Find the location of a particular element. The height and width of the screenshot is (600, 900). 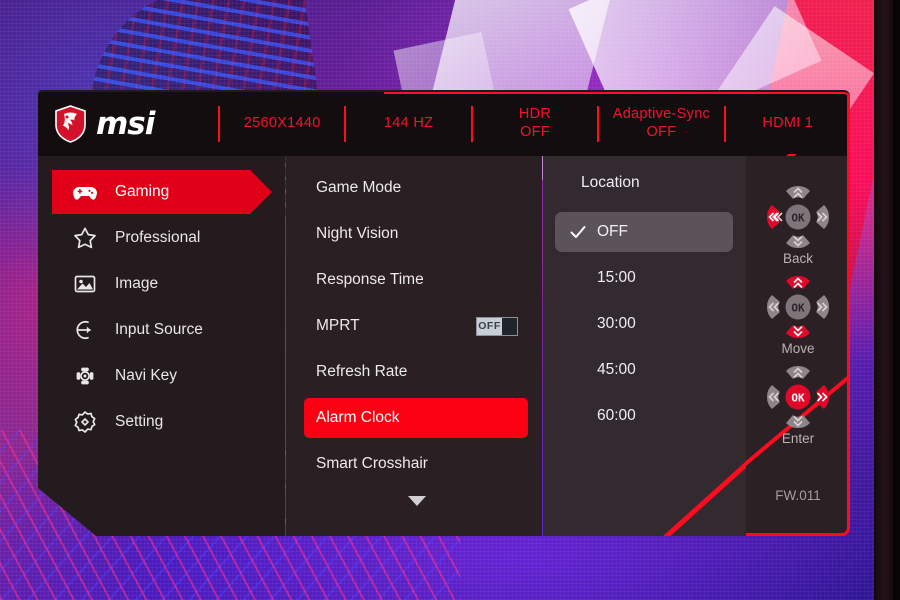

menu-item-smart-crosshair: Smart Crosshair is located at coordinates (416, 464).